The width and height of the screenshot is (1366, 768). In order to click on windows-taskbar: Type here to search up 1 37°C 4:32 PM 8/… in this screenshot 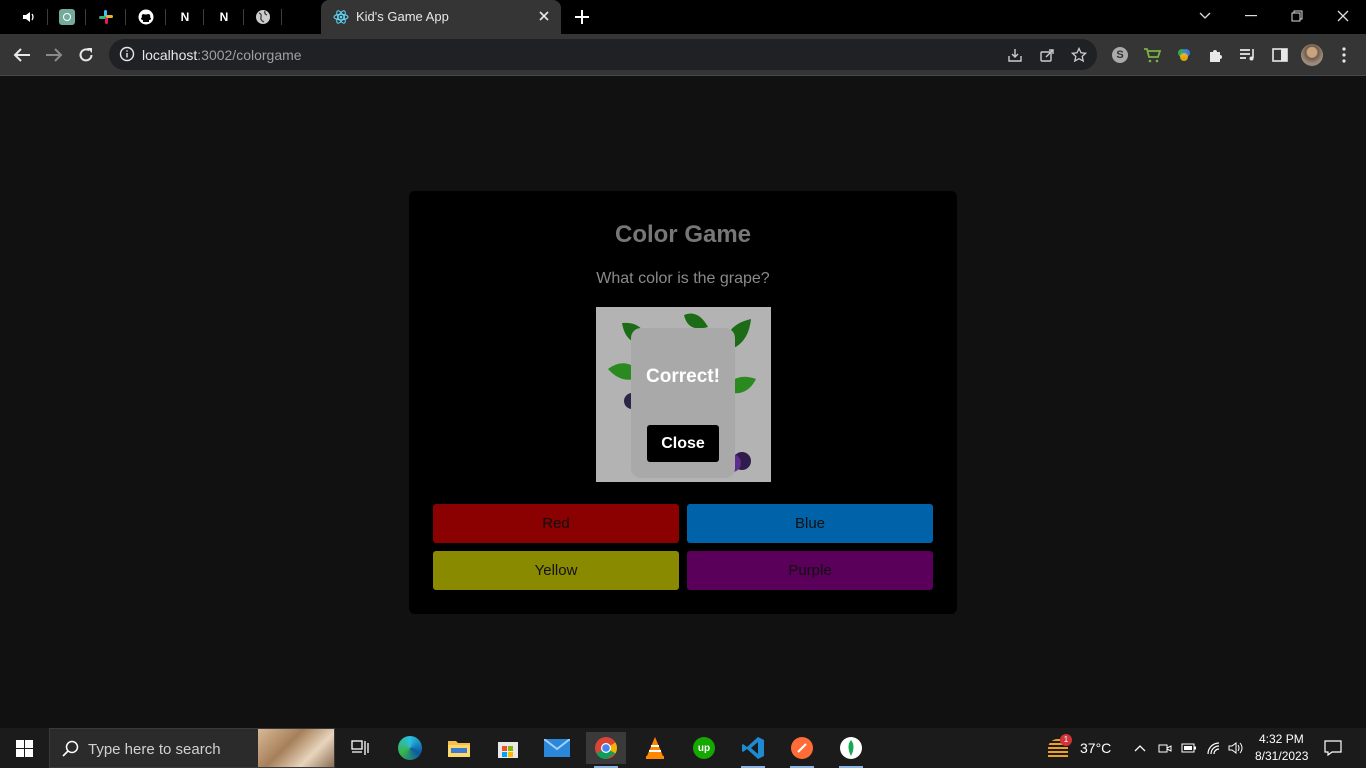, I will do `click(683, 748)`.